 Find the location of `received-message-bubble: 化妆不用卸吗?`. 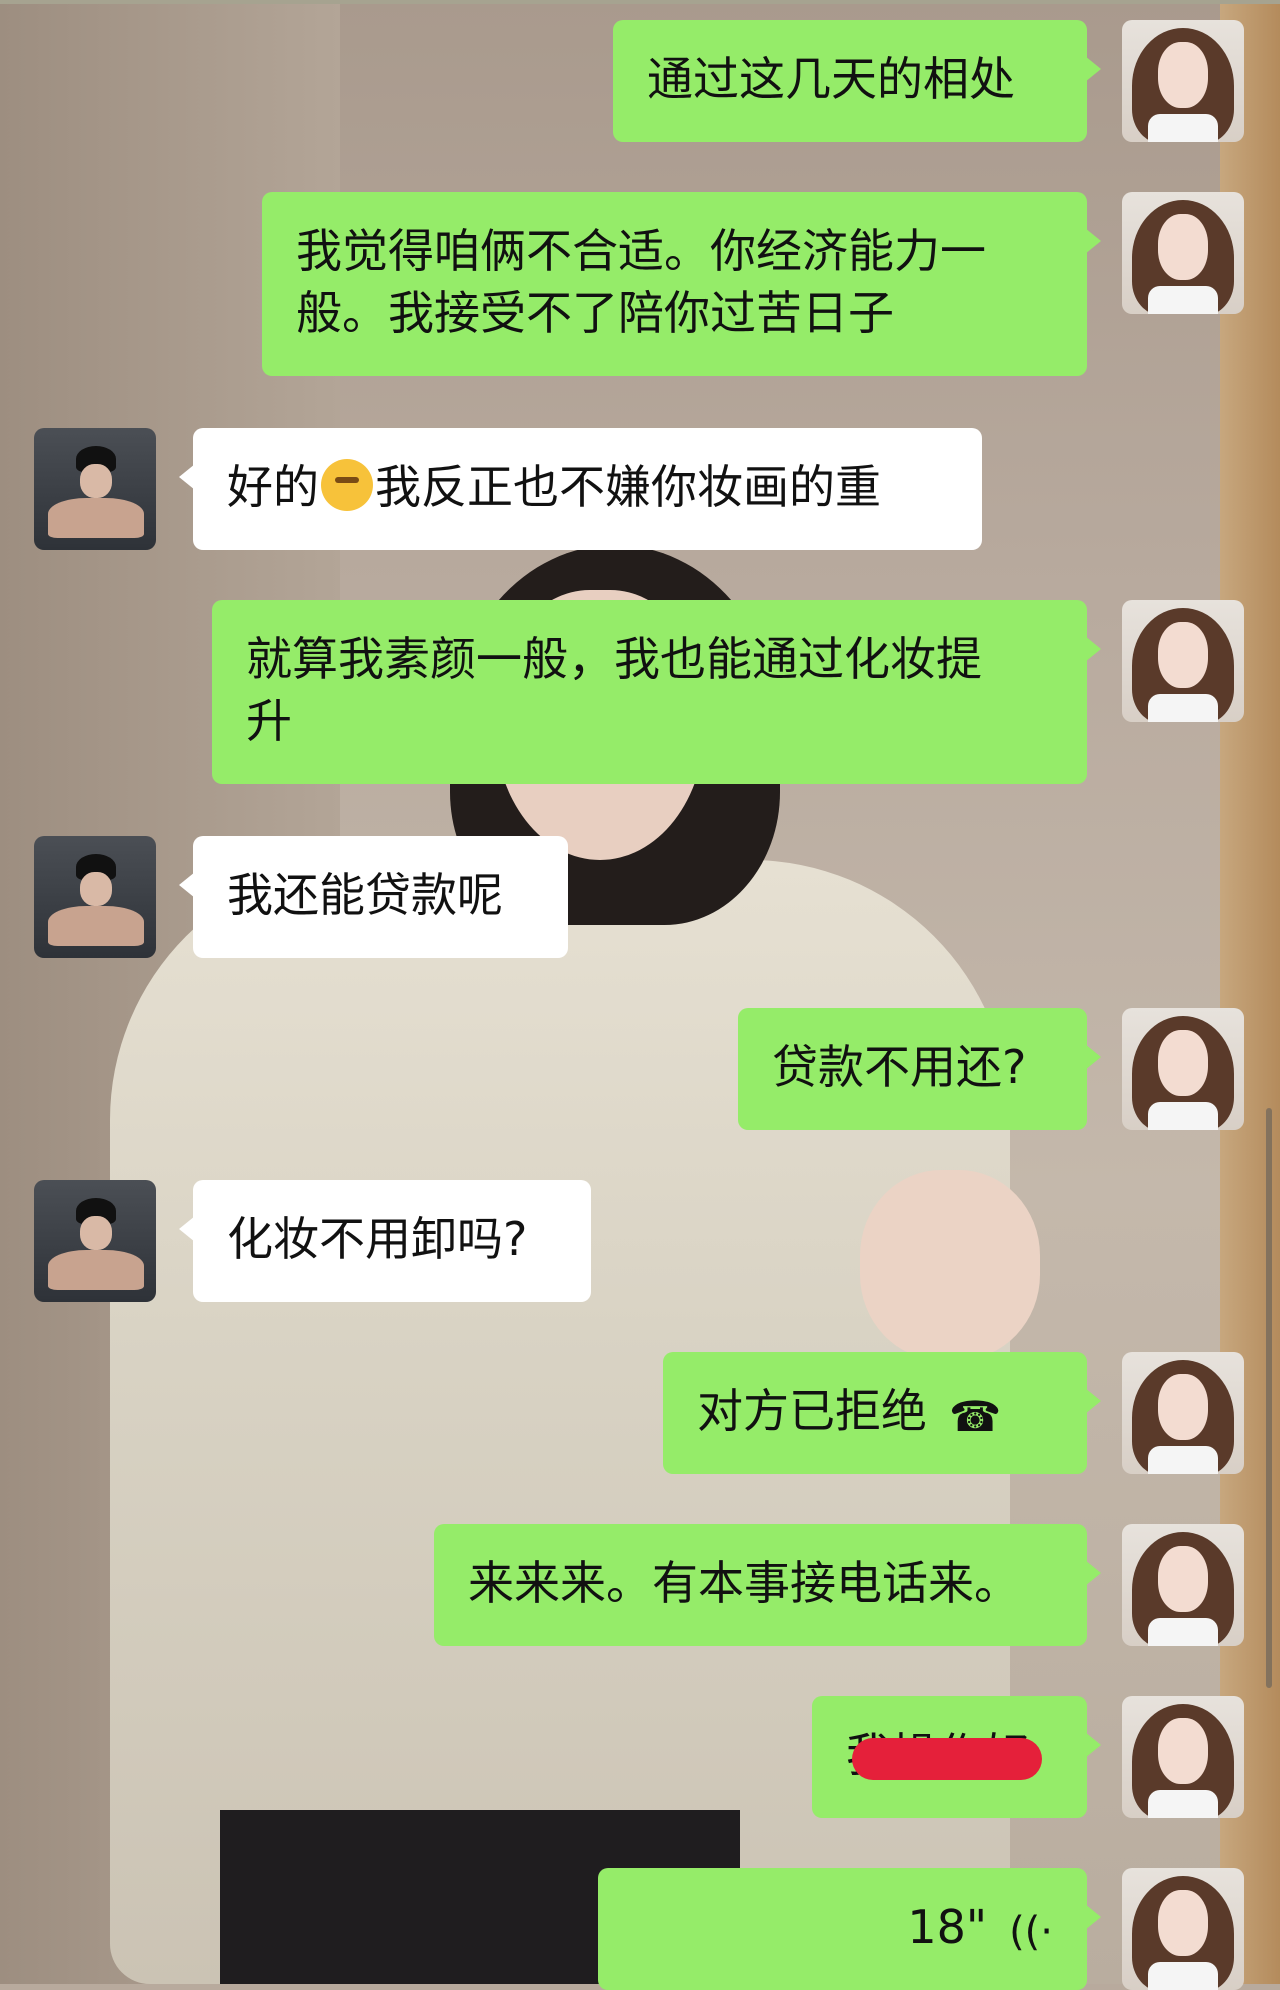

received-message-bubble: 化妆不用卸吗? is located at coordinates (385, 1241).